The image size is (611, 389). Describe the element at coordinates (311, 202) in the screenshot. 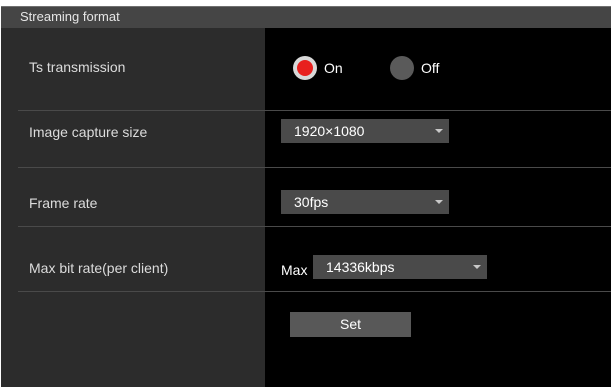

I see `frame-rate-value: 30fps` at that location.